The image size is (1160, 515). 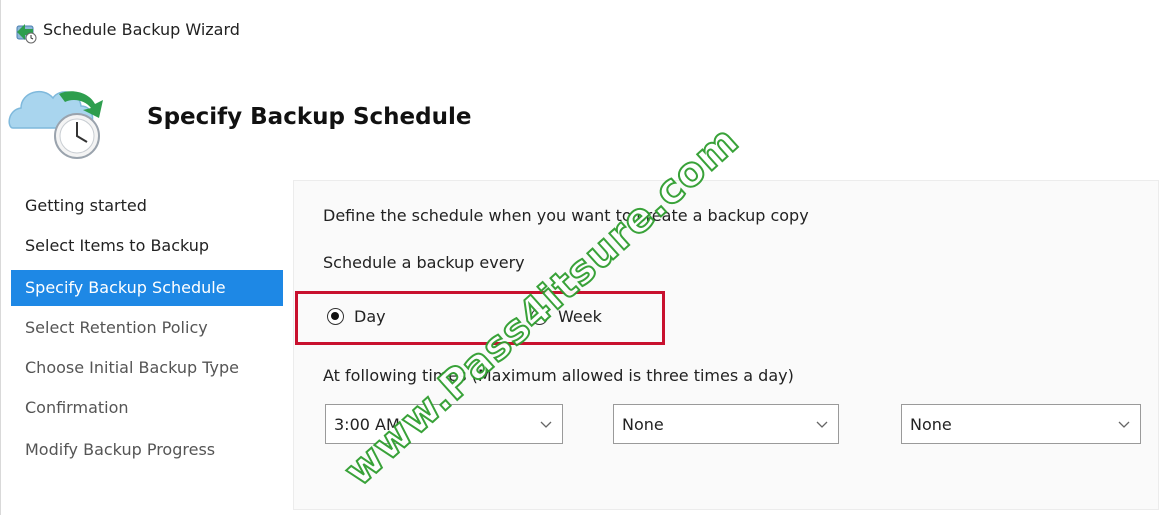 I want to click on time-select-3: None, so click(x=1021, y=424).